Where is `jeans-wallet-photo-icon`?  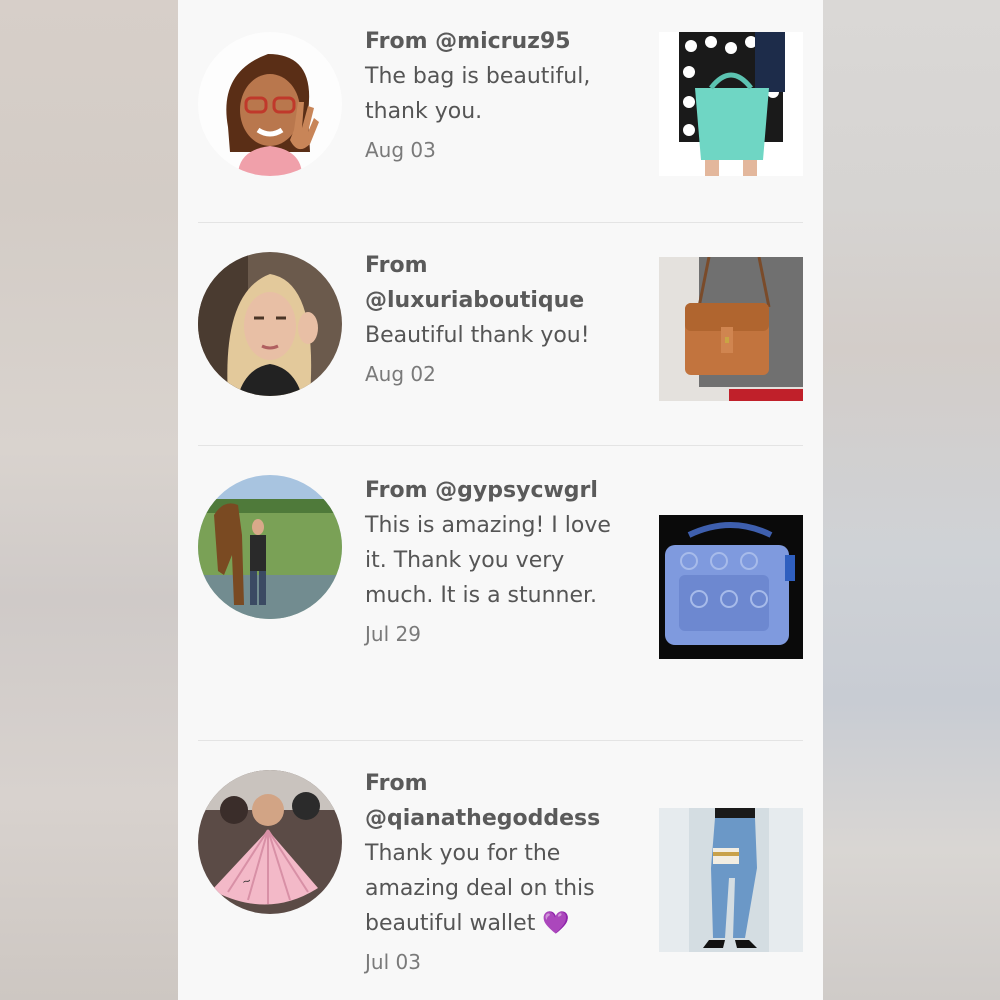 jeans-wallet-photo-icon is located at coordinates (731, 880).